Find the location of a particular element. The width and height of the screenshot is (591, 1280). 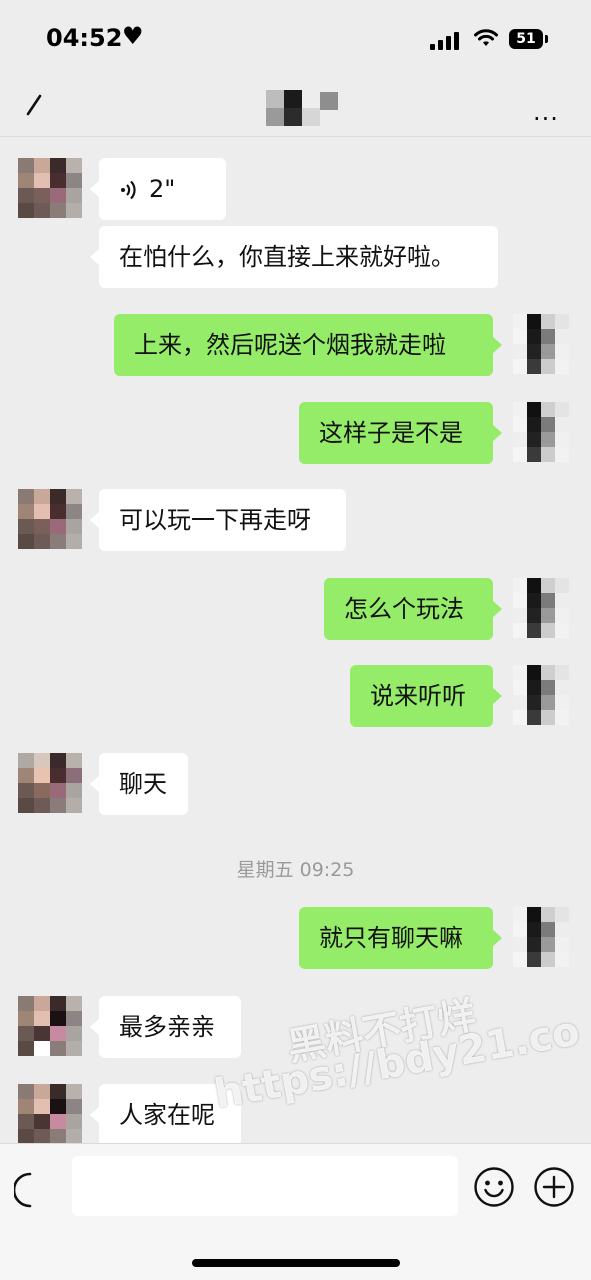

message-bubble-incoming: 可以玩一下再走呀 is located at coordinates (218, 520).